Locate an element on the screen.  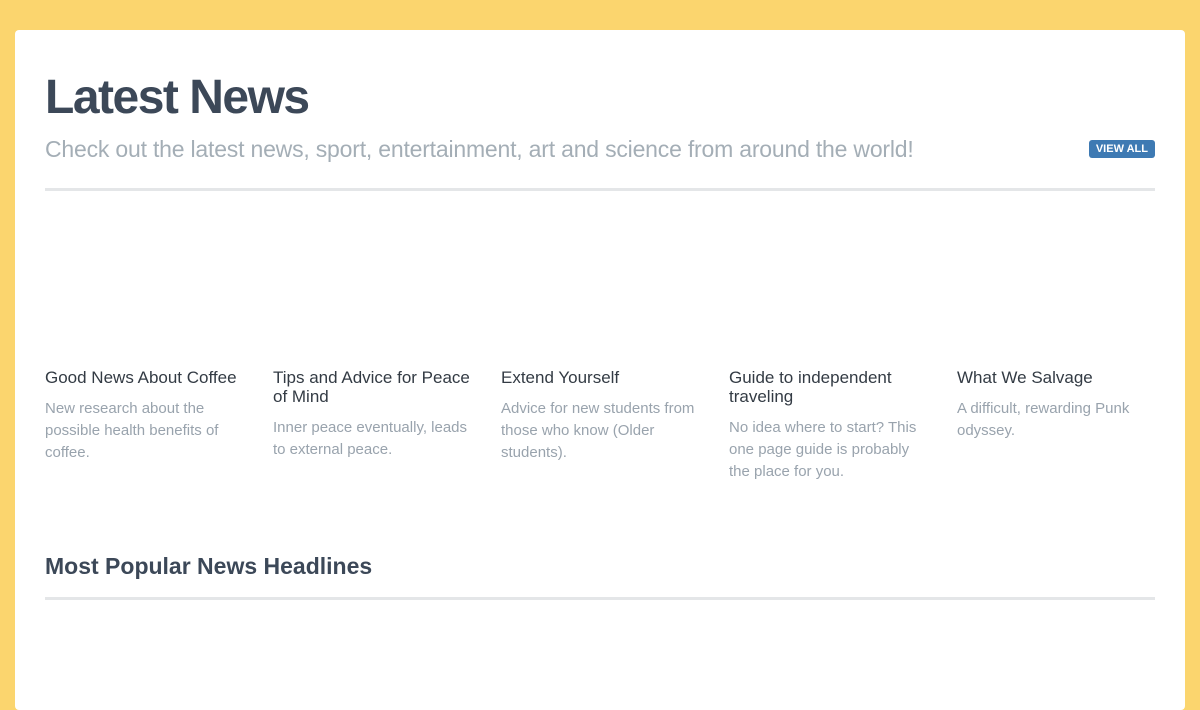
popular-divider is located at coordinates (600, 598).